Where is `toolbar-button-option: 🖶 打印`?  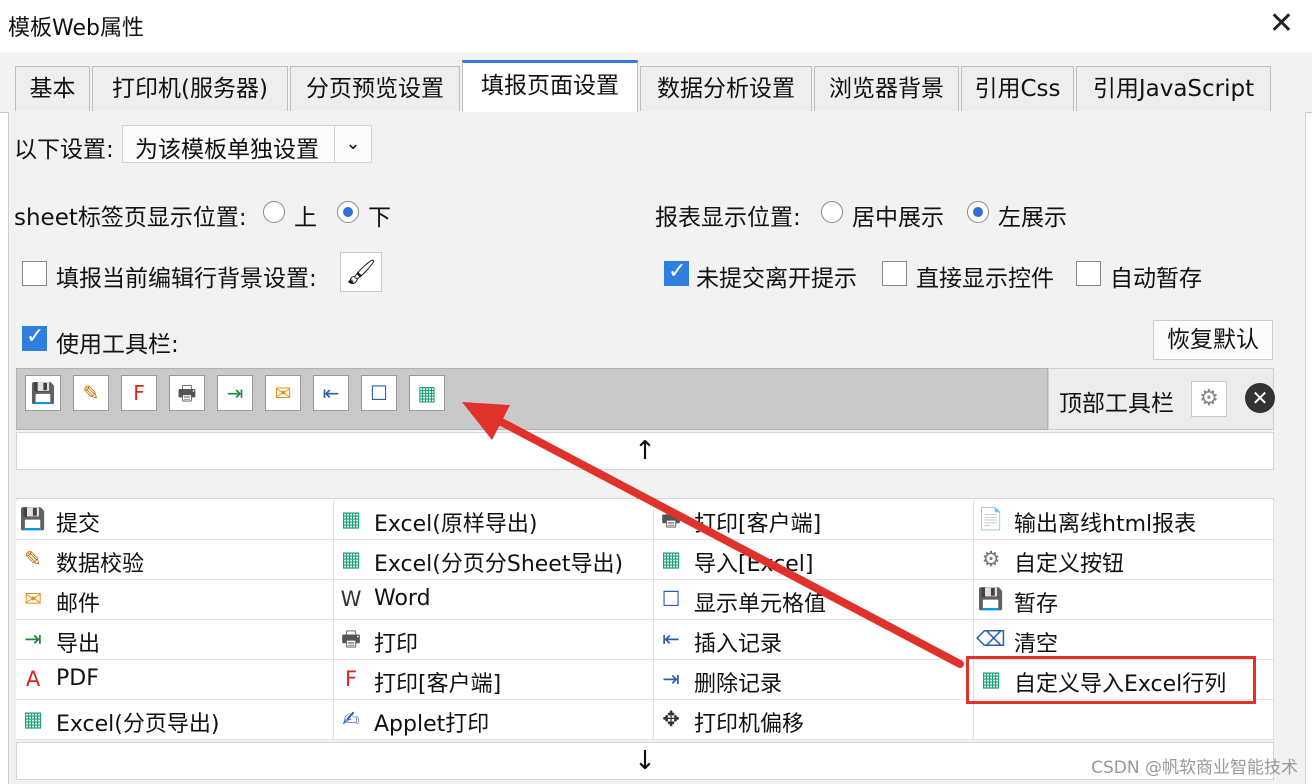
toolbar-button-option: 🖶 打印 is located at coordinates (494, 640).